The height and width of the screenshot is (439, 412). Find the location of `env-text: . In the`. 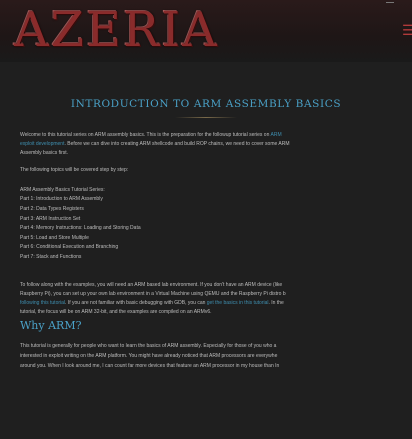

env-text: . In the is located at coordinates (276, 303).